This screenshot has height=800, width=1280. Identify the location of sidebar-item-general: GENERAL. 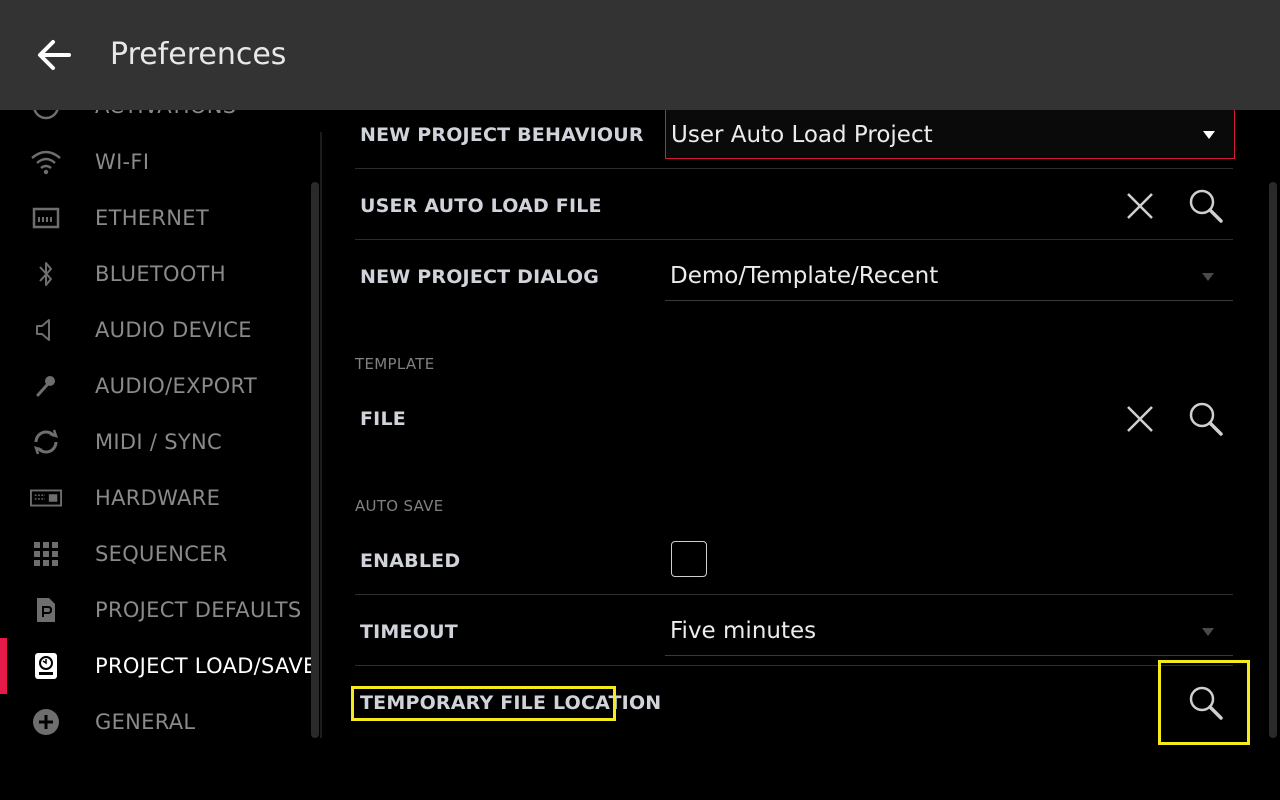
(155, 722).